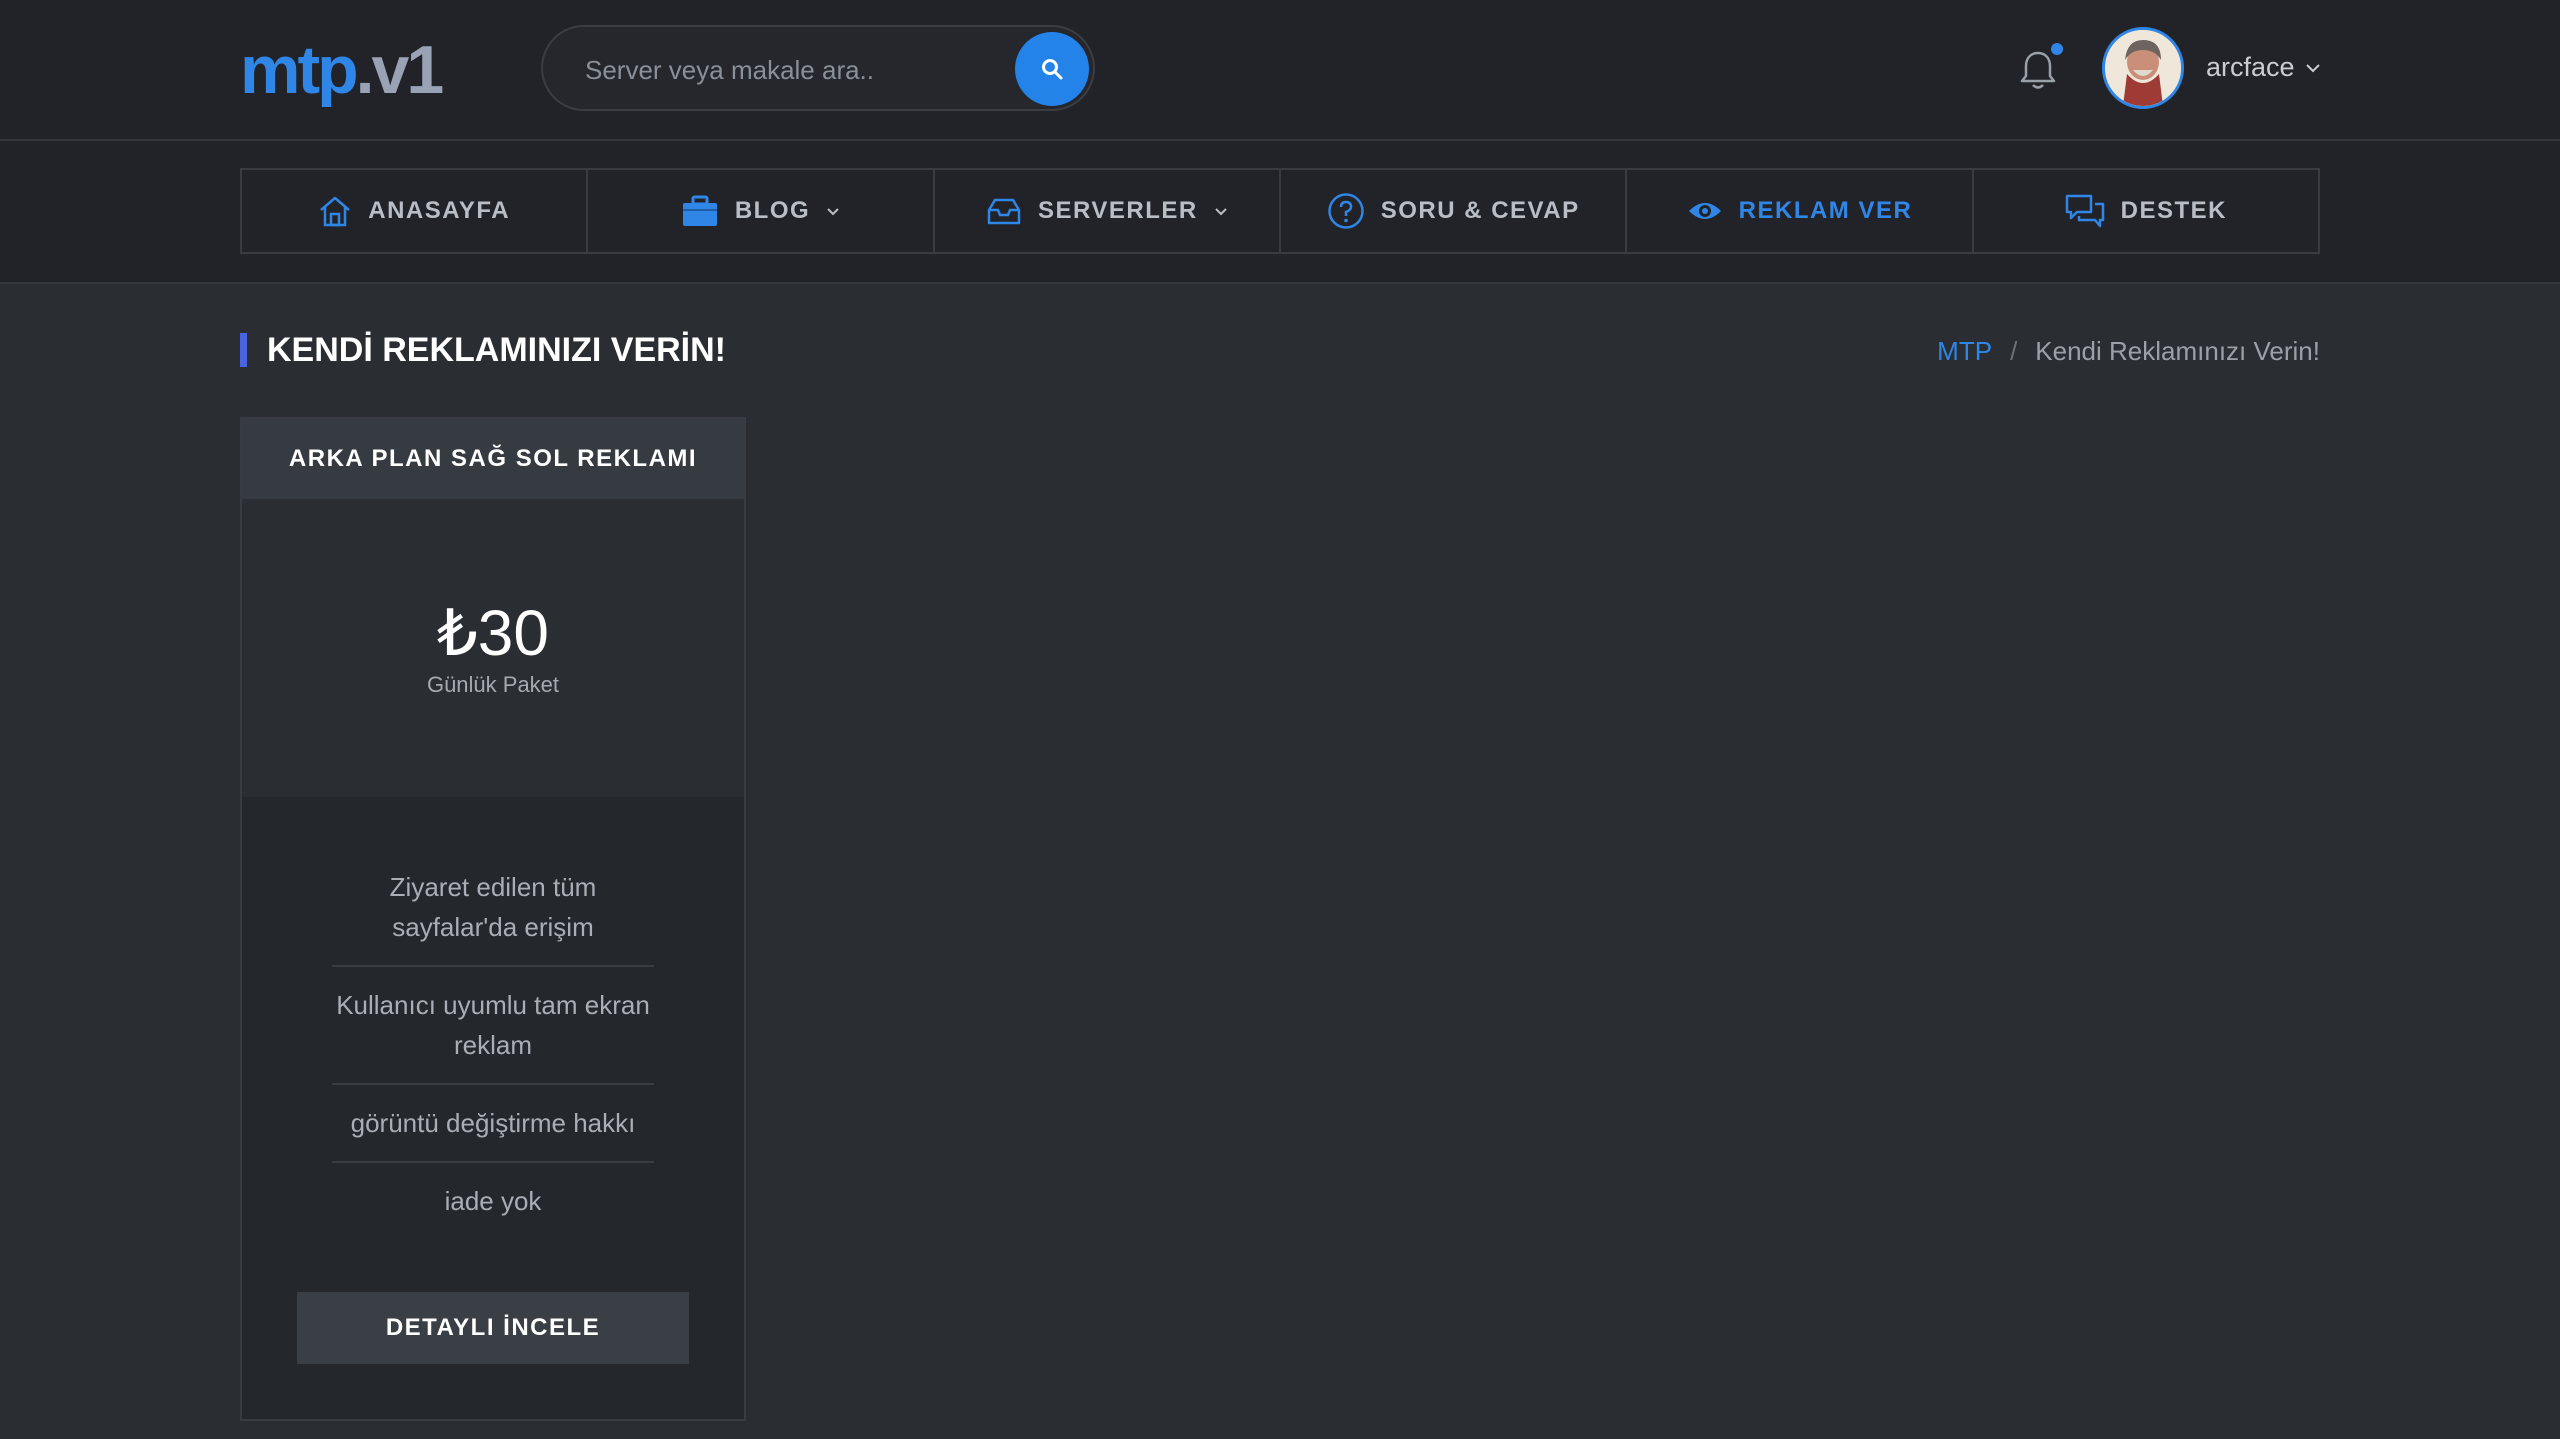 This screenshot has width=2560, height=1439. What do you see at coordinates (335, 211) in the screenshot?
I see `home-icon` at bounding box center [335, 211].